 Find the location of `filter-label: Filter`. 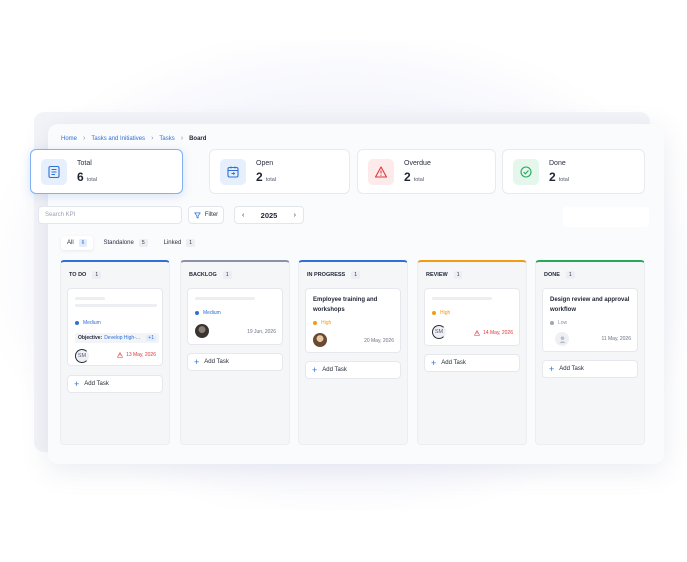

filter-label: Filter is located at coordinates (211, 215).